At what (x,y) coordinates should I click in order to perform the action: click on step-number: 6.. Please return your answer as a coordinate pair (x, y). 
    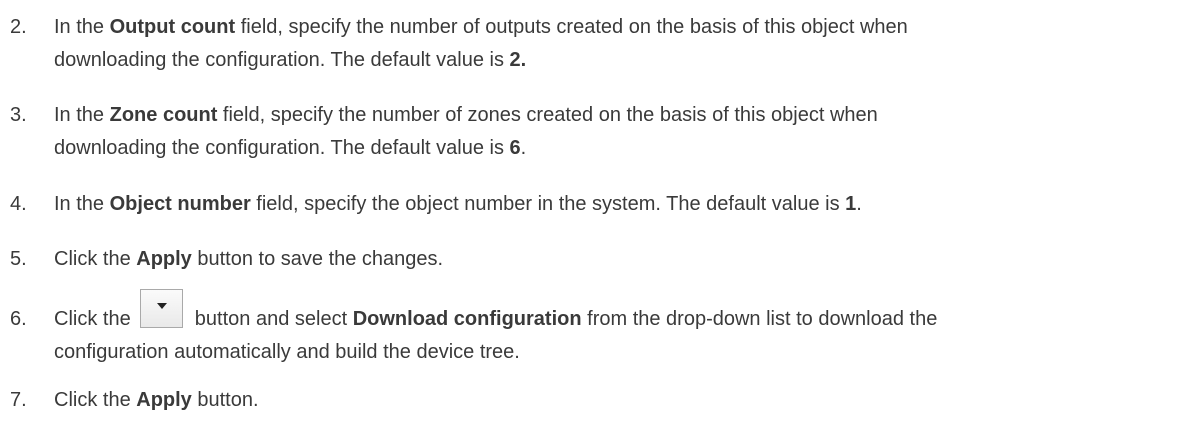
    Looking at the image, I should click on (18, 319).